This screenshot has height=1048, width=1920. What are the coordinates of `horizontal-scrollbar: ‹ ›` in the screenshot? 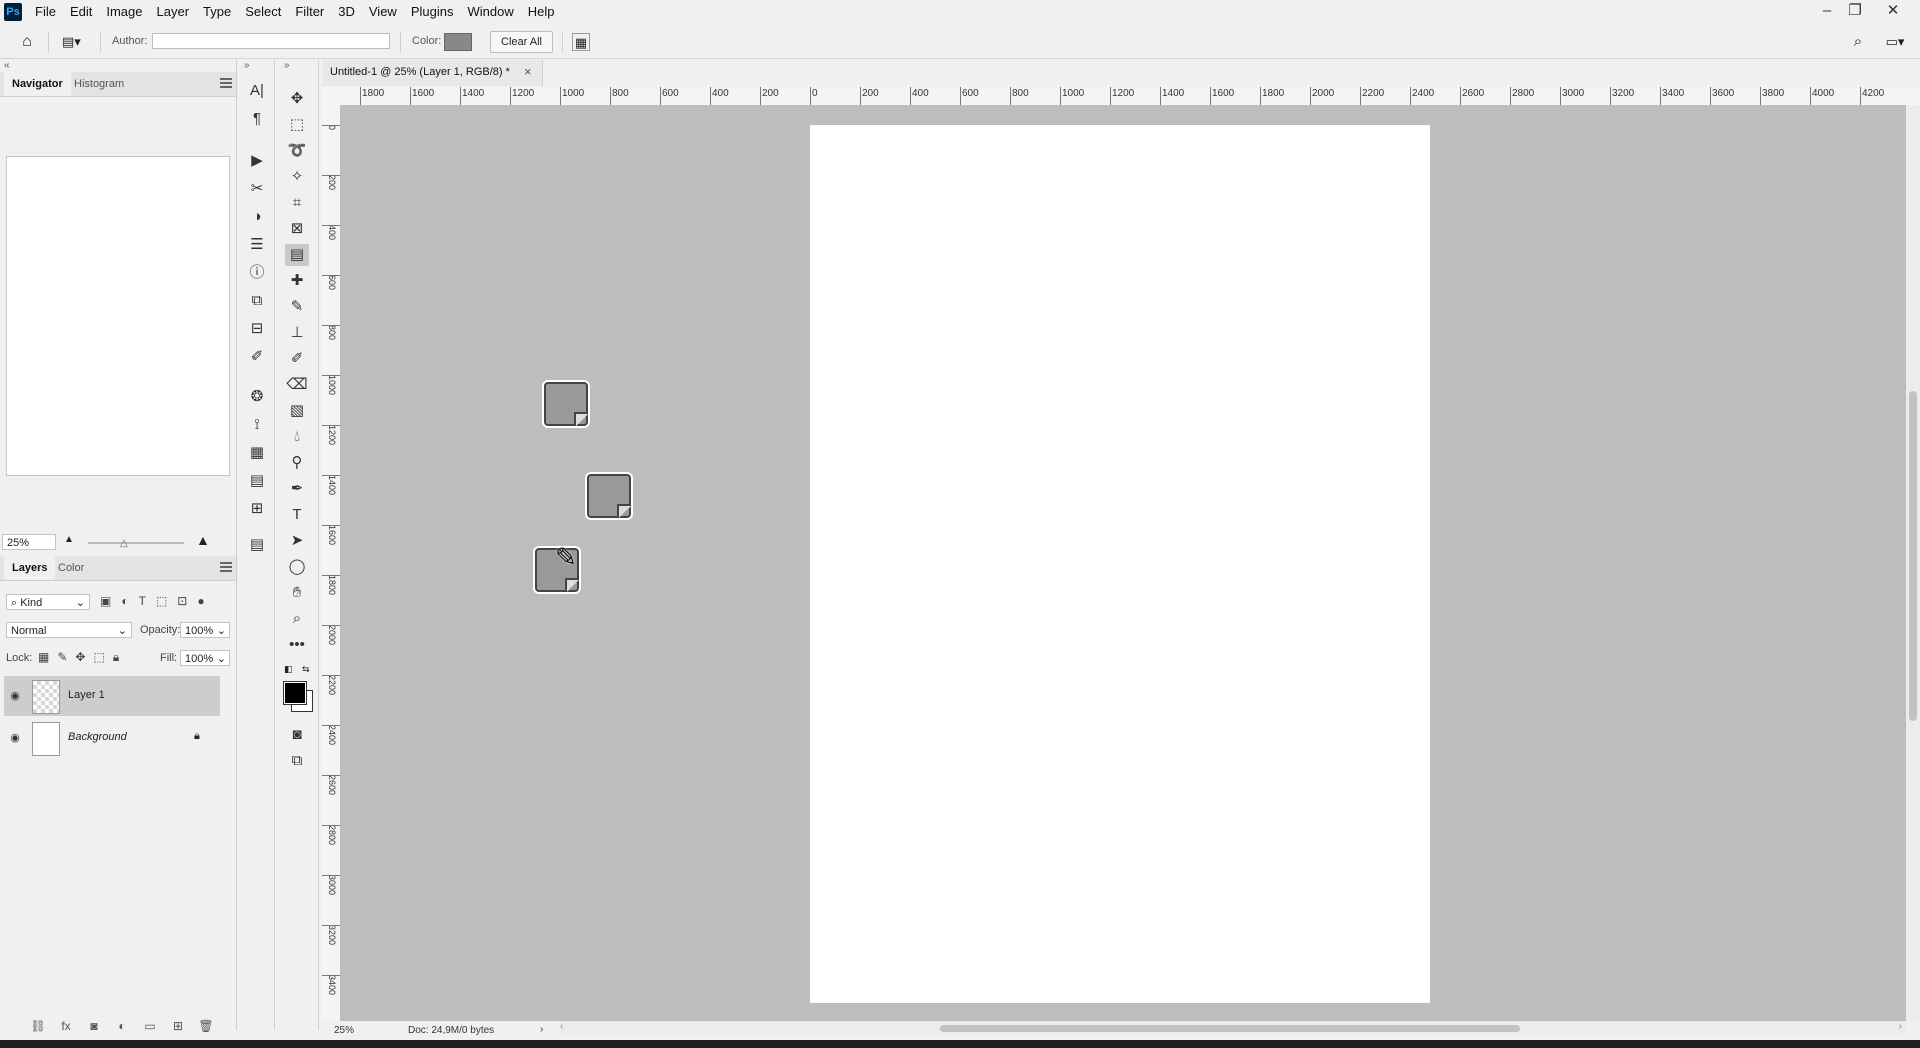 It's located at (1233, 1028).